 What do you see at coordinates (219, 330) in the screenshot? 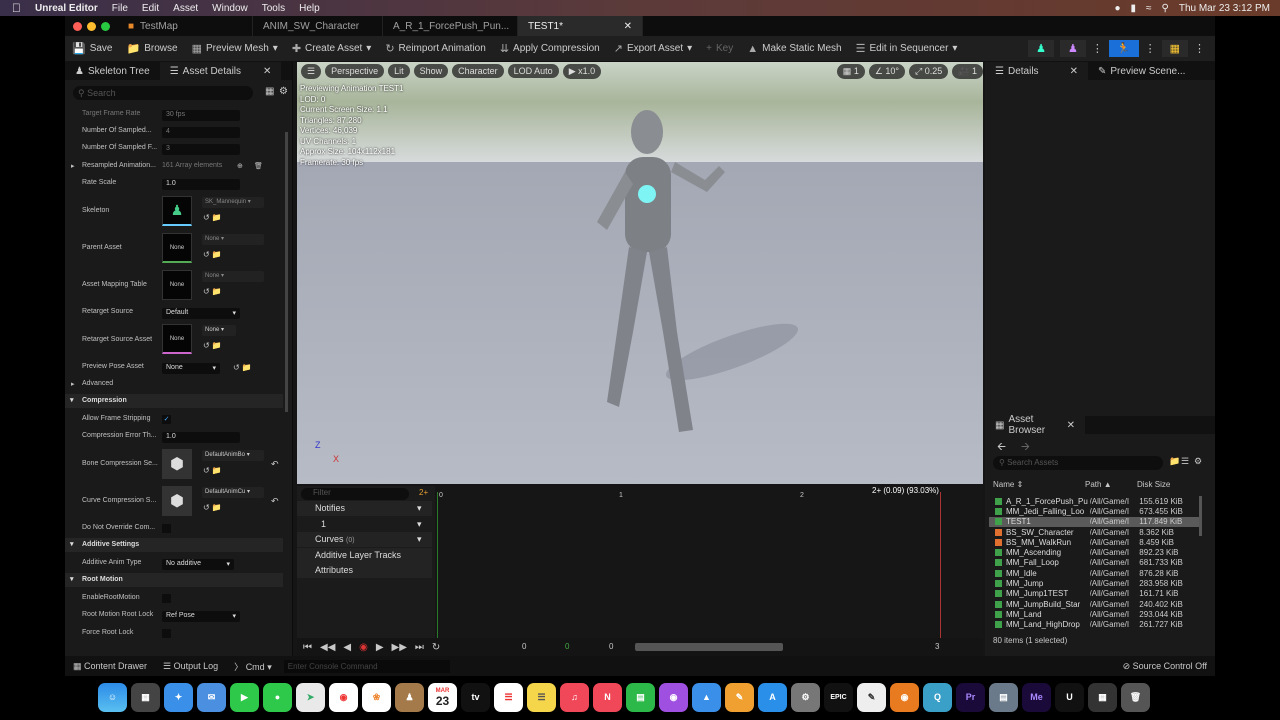
I see `retarget-asset-dropdown: None ▾` at bounding box center [219, 330].